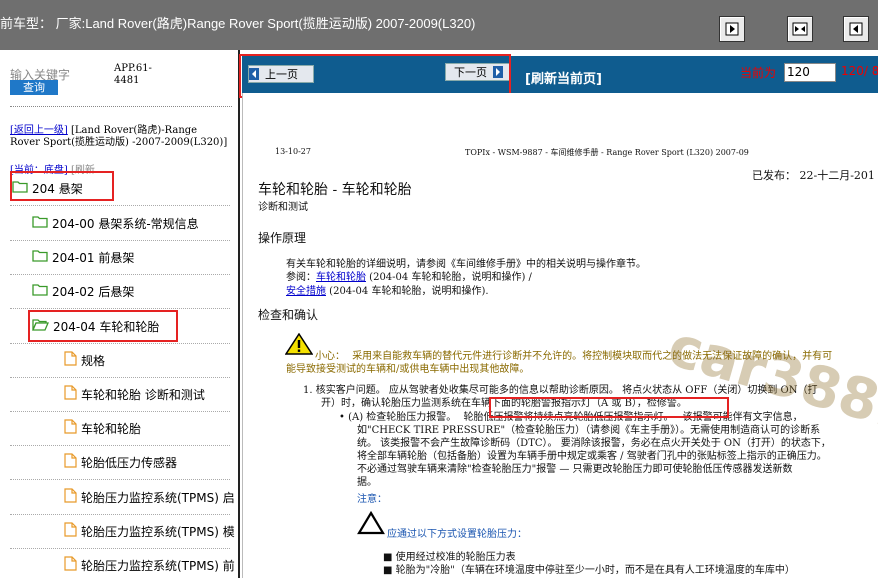  I want to click on split-view-button, so click(800, 29).